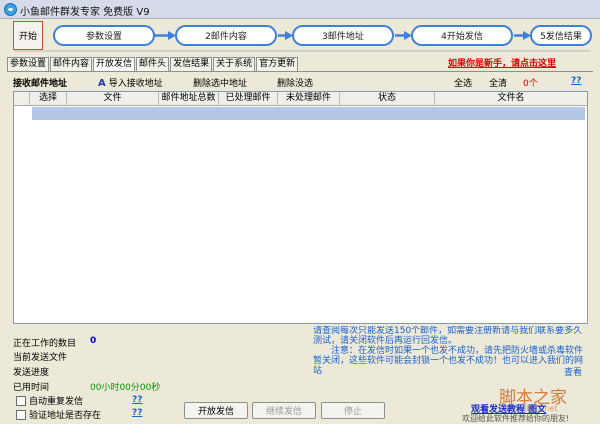 The height and width of the screenshot is (424, 600). Describe the element at coordinates (561, 35) in the screenshot. I see `wizard-step-results: 5发信结果` at that location.